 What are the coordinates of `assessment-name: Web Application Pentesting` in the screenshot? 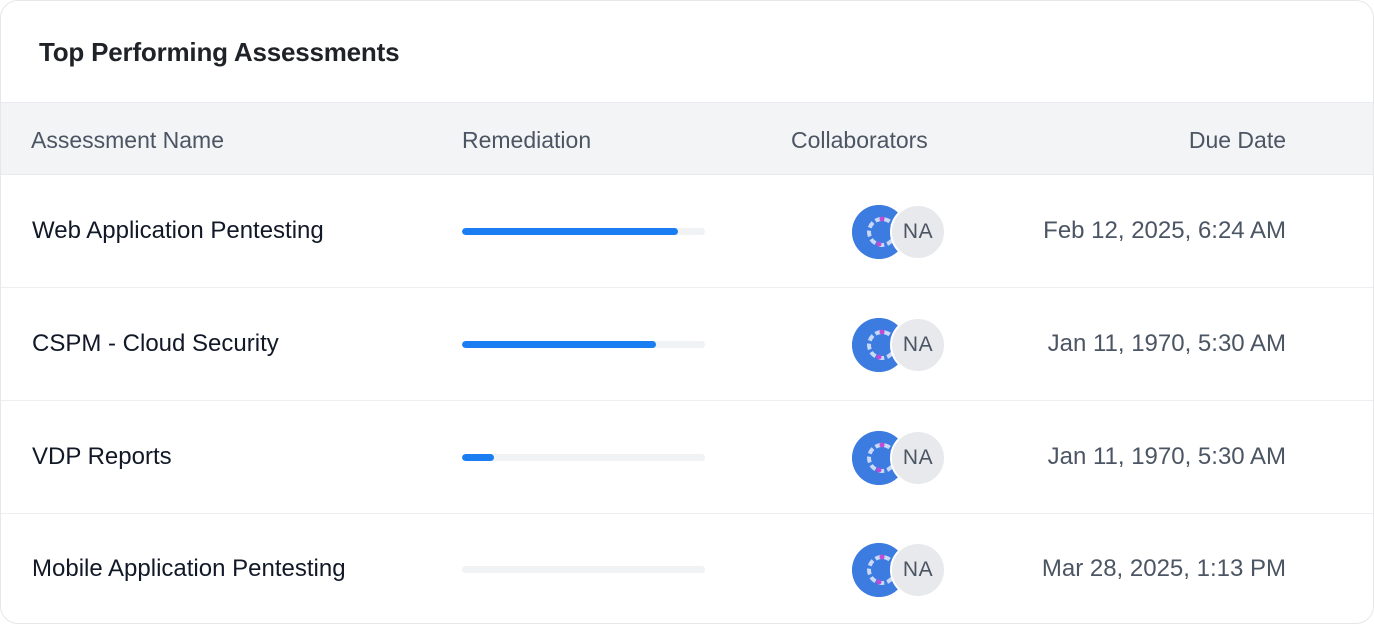 It's located at (178, 231).